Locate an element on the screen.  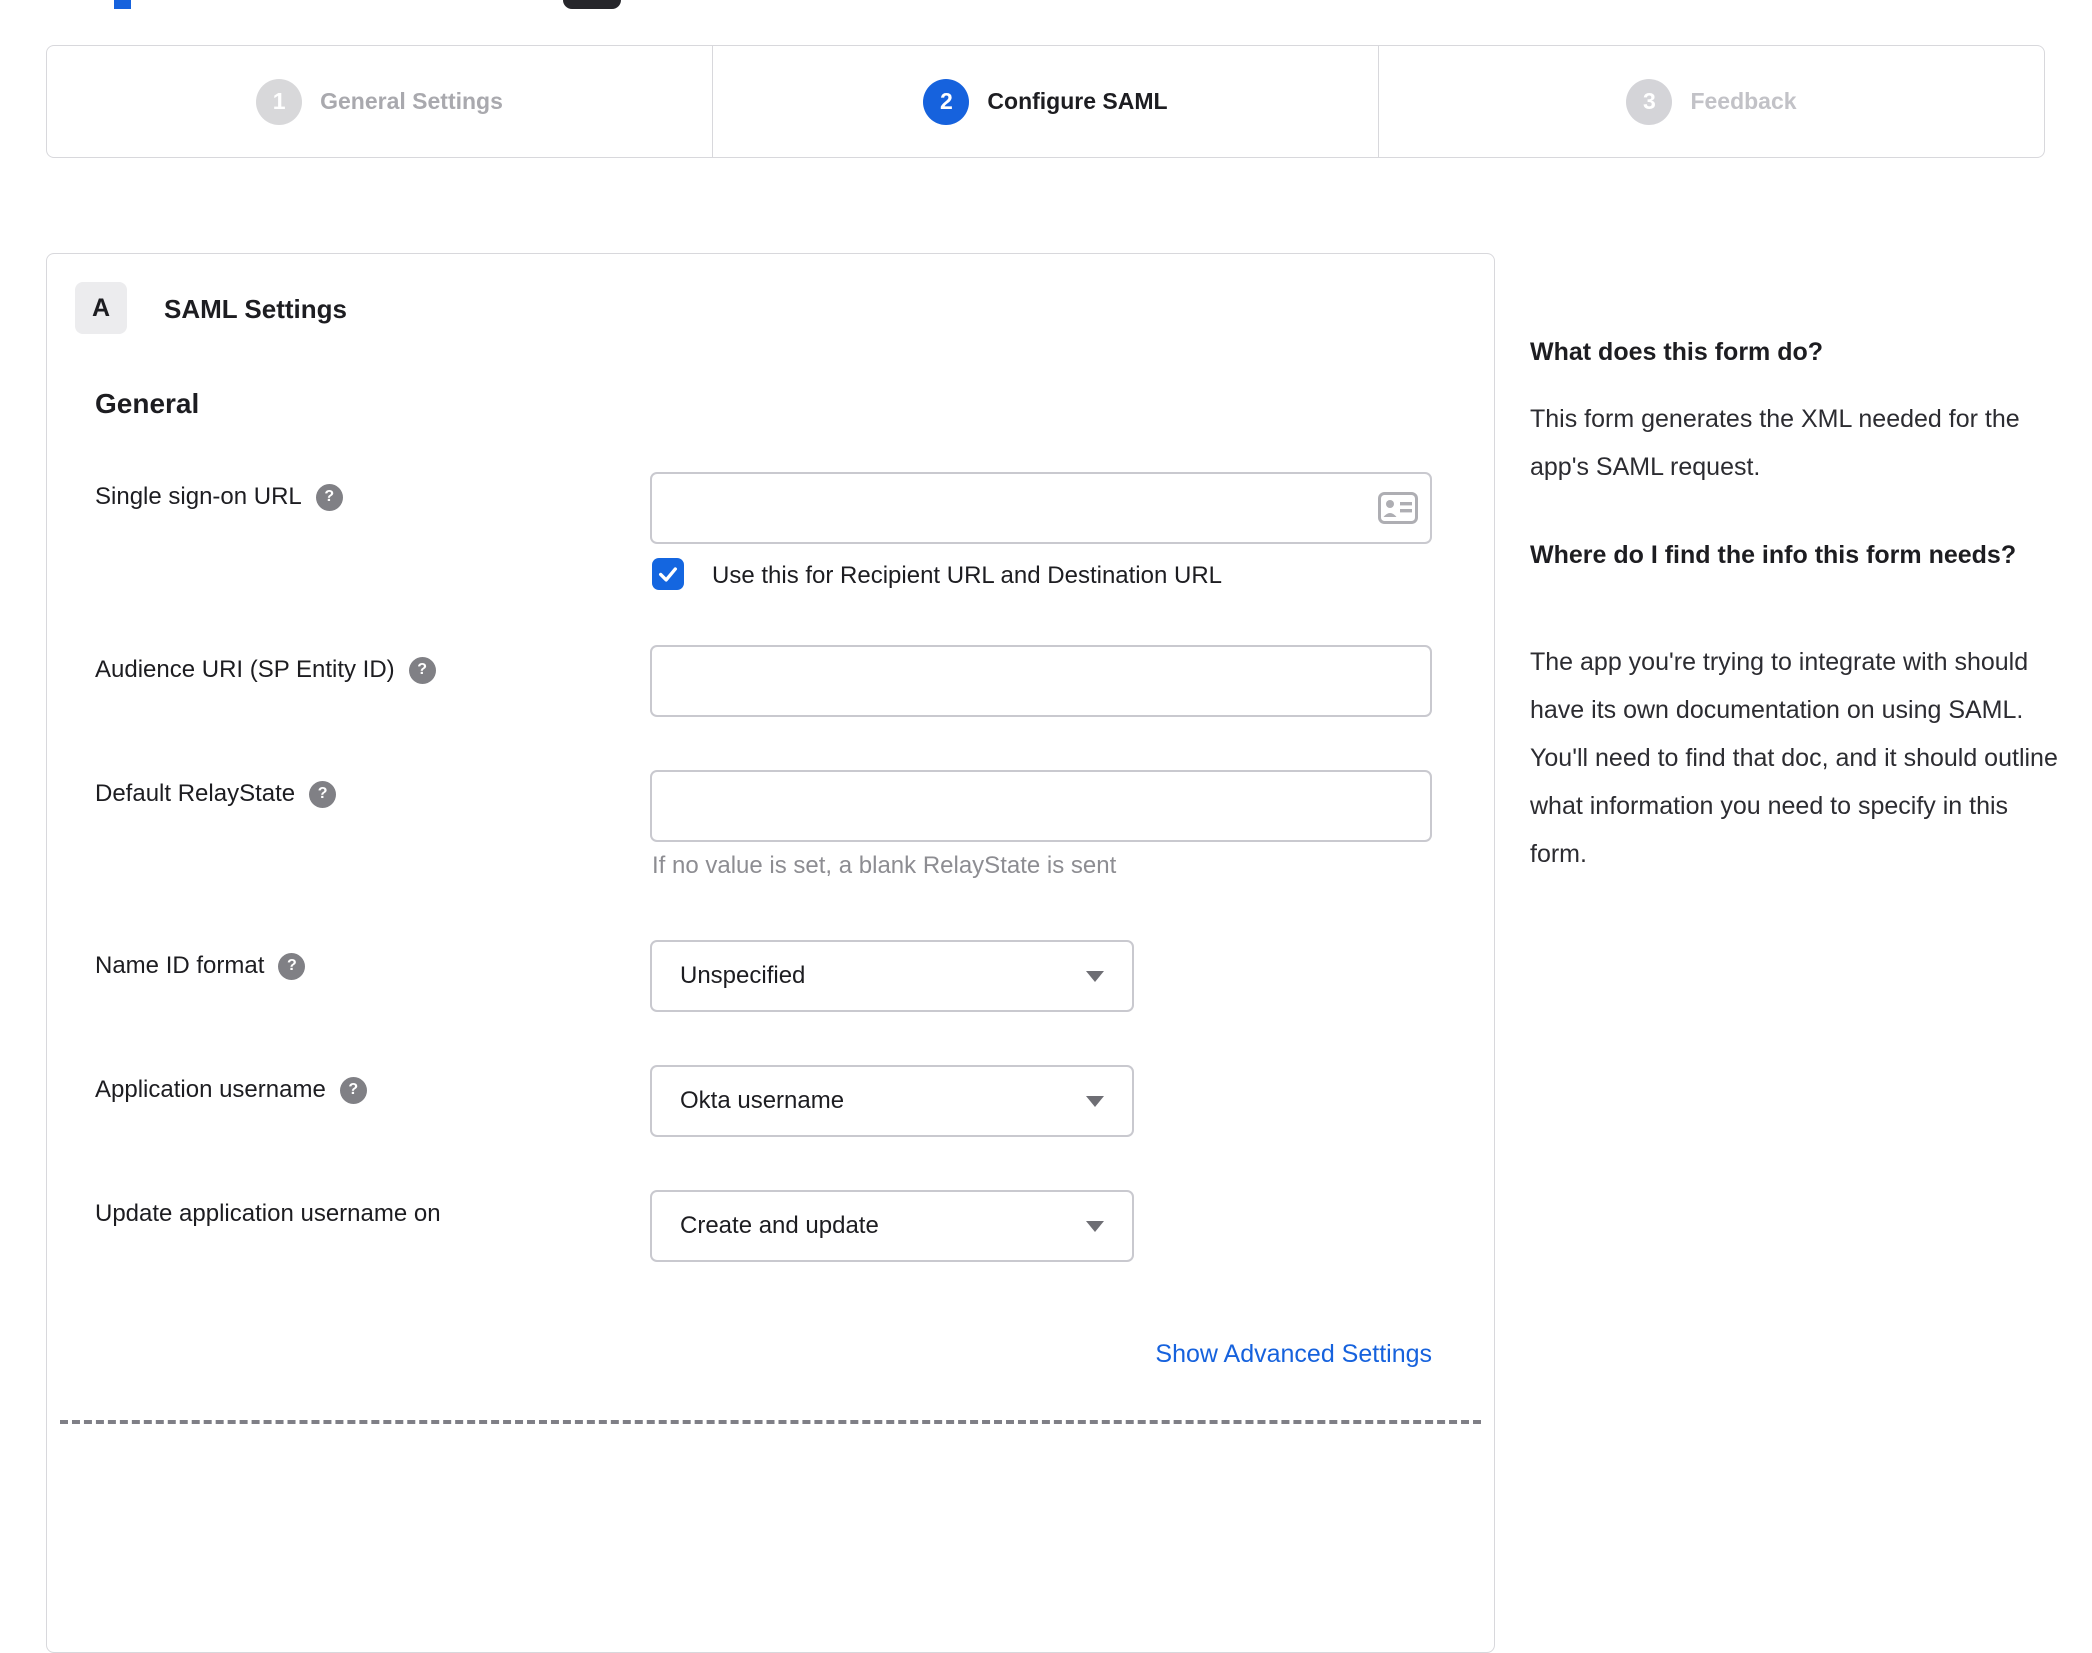
name-id-format-value: Unspecified is located at coordinates (743, 975).